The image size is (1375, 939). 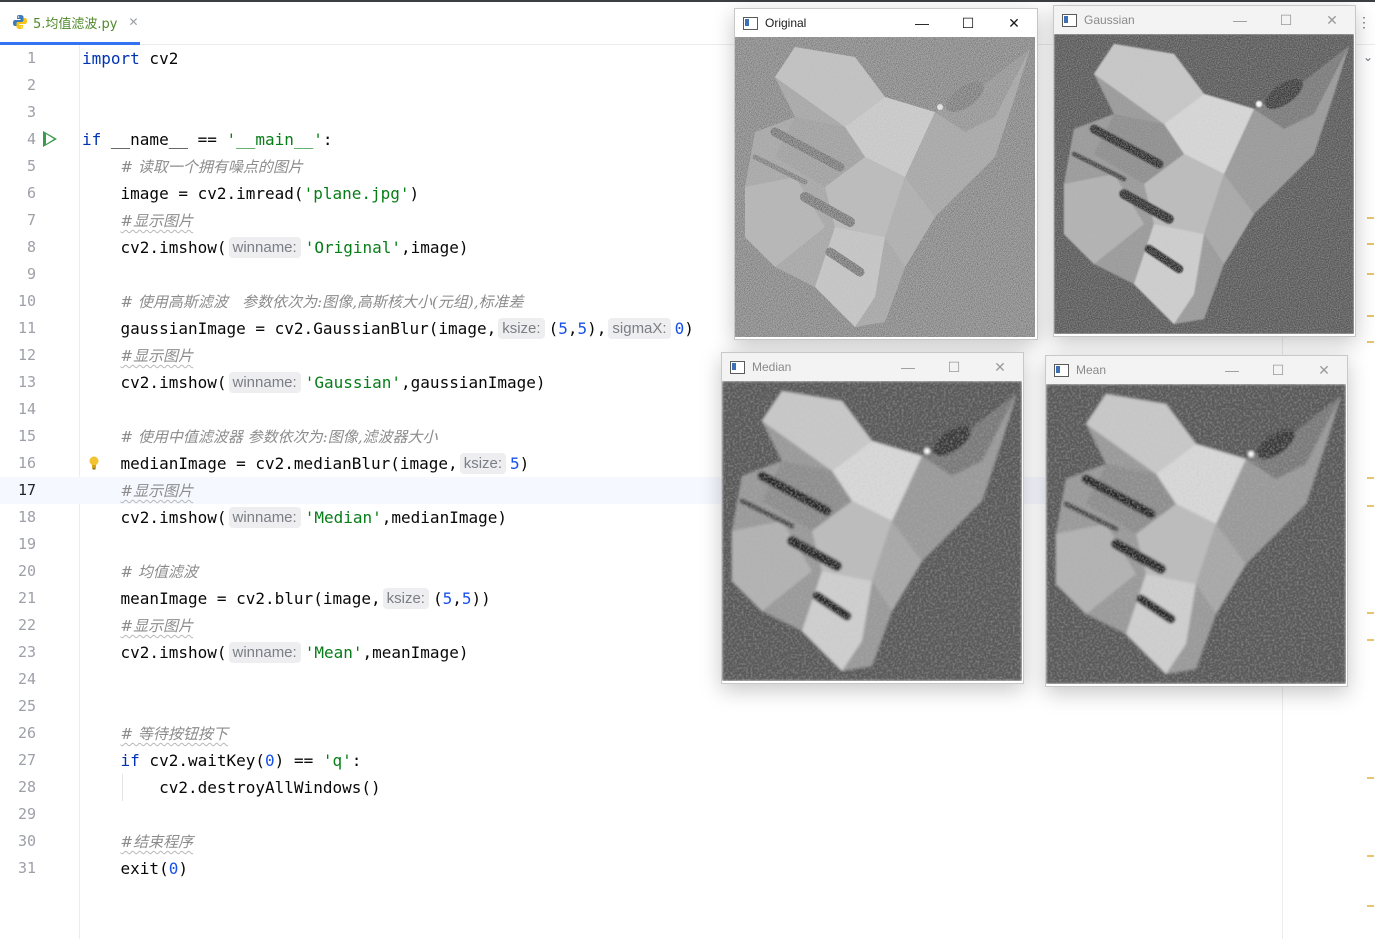 I want to click on code-text: # 使用中值滤波器 参数依次为:图像,滤波器大小, so click(x=260, y=437).